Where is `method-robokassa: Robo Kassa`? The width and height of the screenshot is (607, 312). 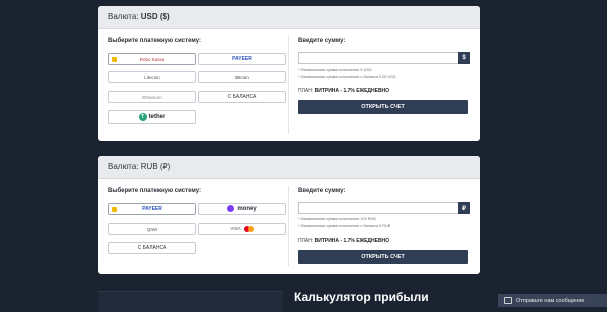
method-robokassa: Robo Kassa is located at coordinates (152, 59).